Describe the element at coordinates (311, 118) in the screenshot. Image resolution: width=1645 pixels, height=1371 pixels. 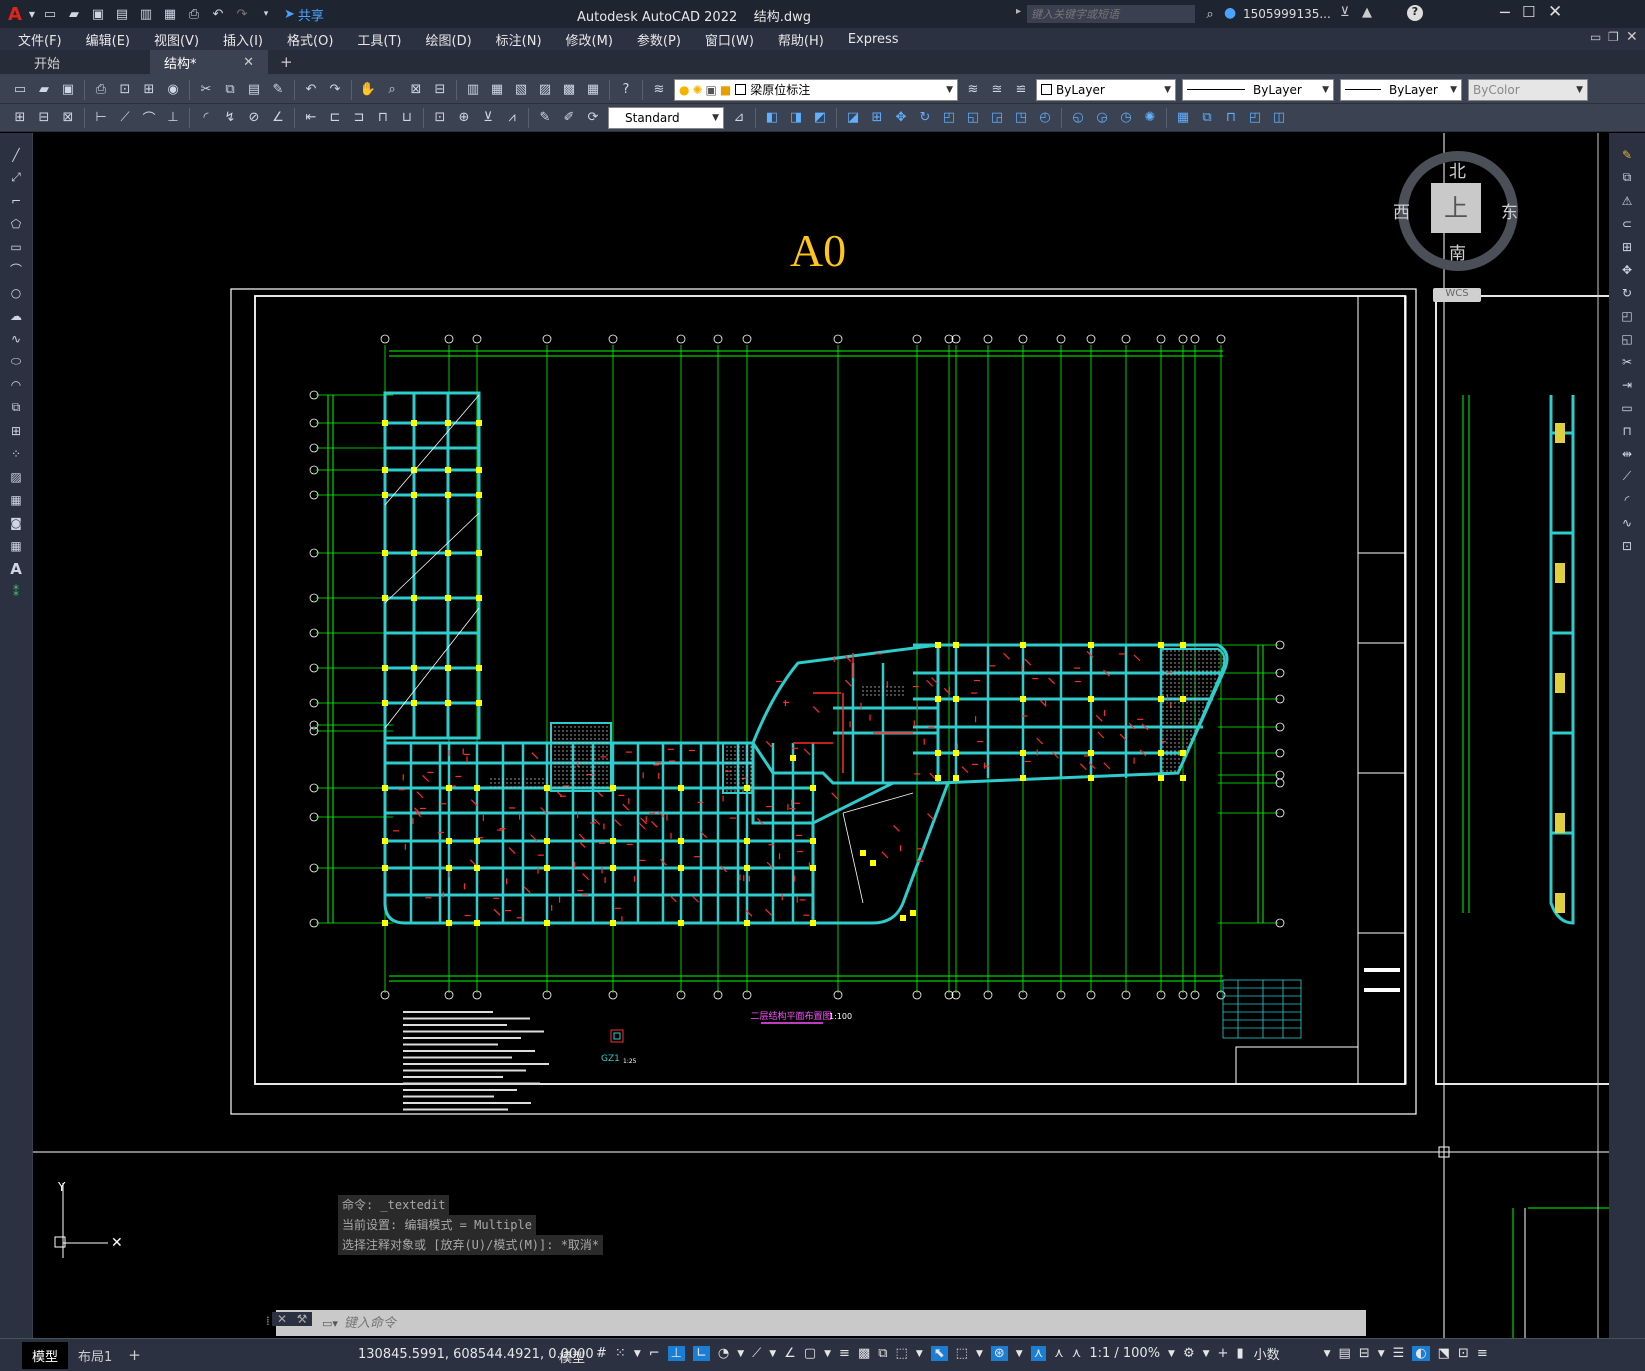
I see `quick-dim-icon: ⇤` at that location.